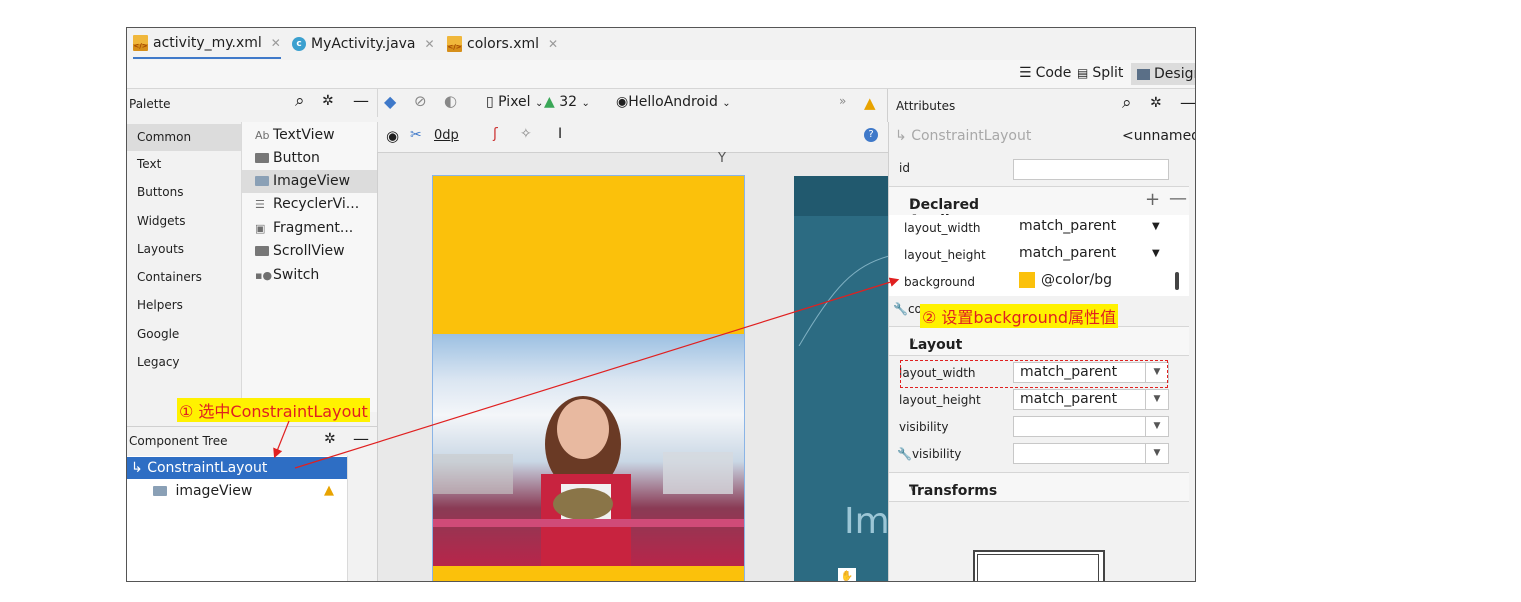  Describe the element at coordinates (184, 249) in the screenshot. I see `palette-category: Layouts` at that location.